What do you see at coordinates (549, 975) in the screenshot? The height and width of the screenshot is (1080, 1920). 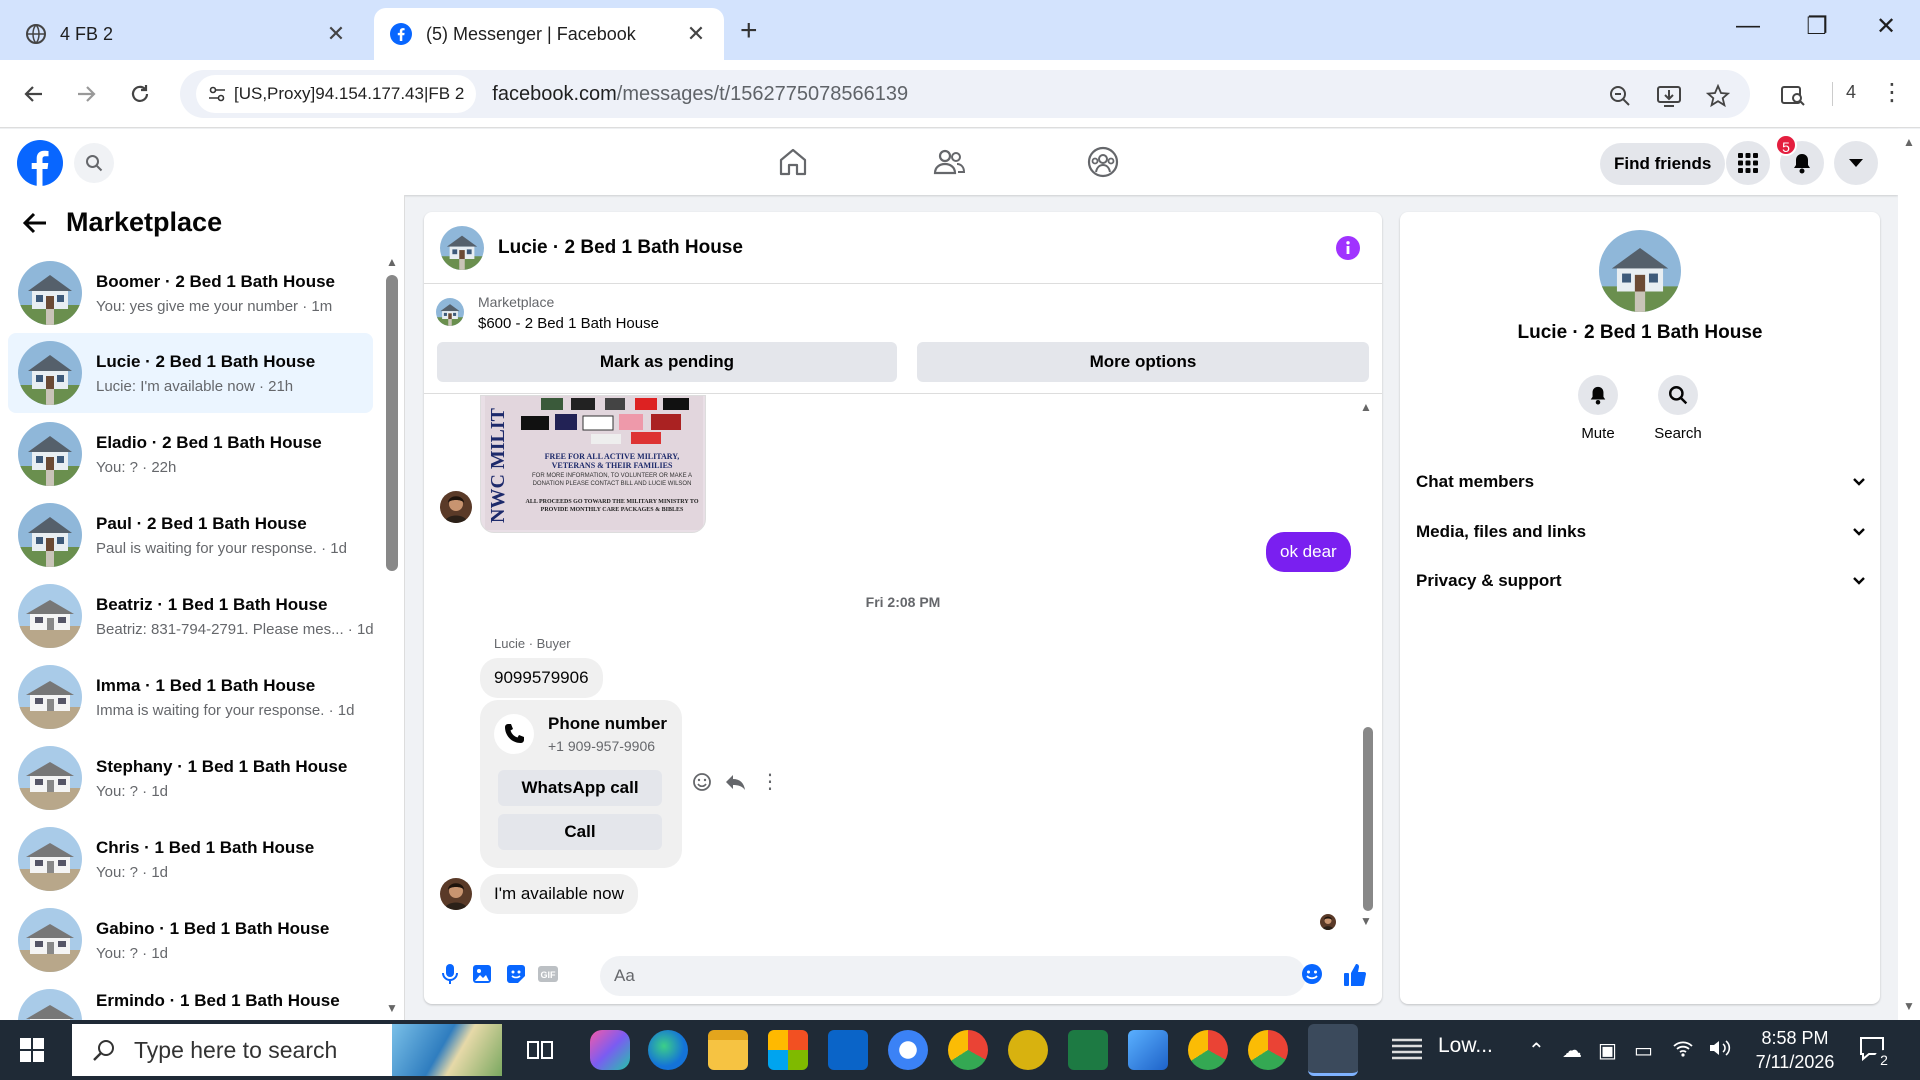 I see `gif-icon: GIF` at bounding box center [549, 975].